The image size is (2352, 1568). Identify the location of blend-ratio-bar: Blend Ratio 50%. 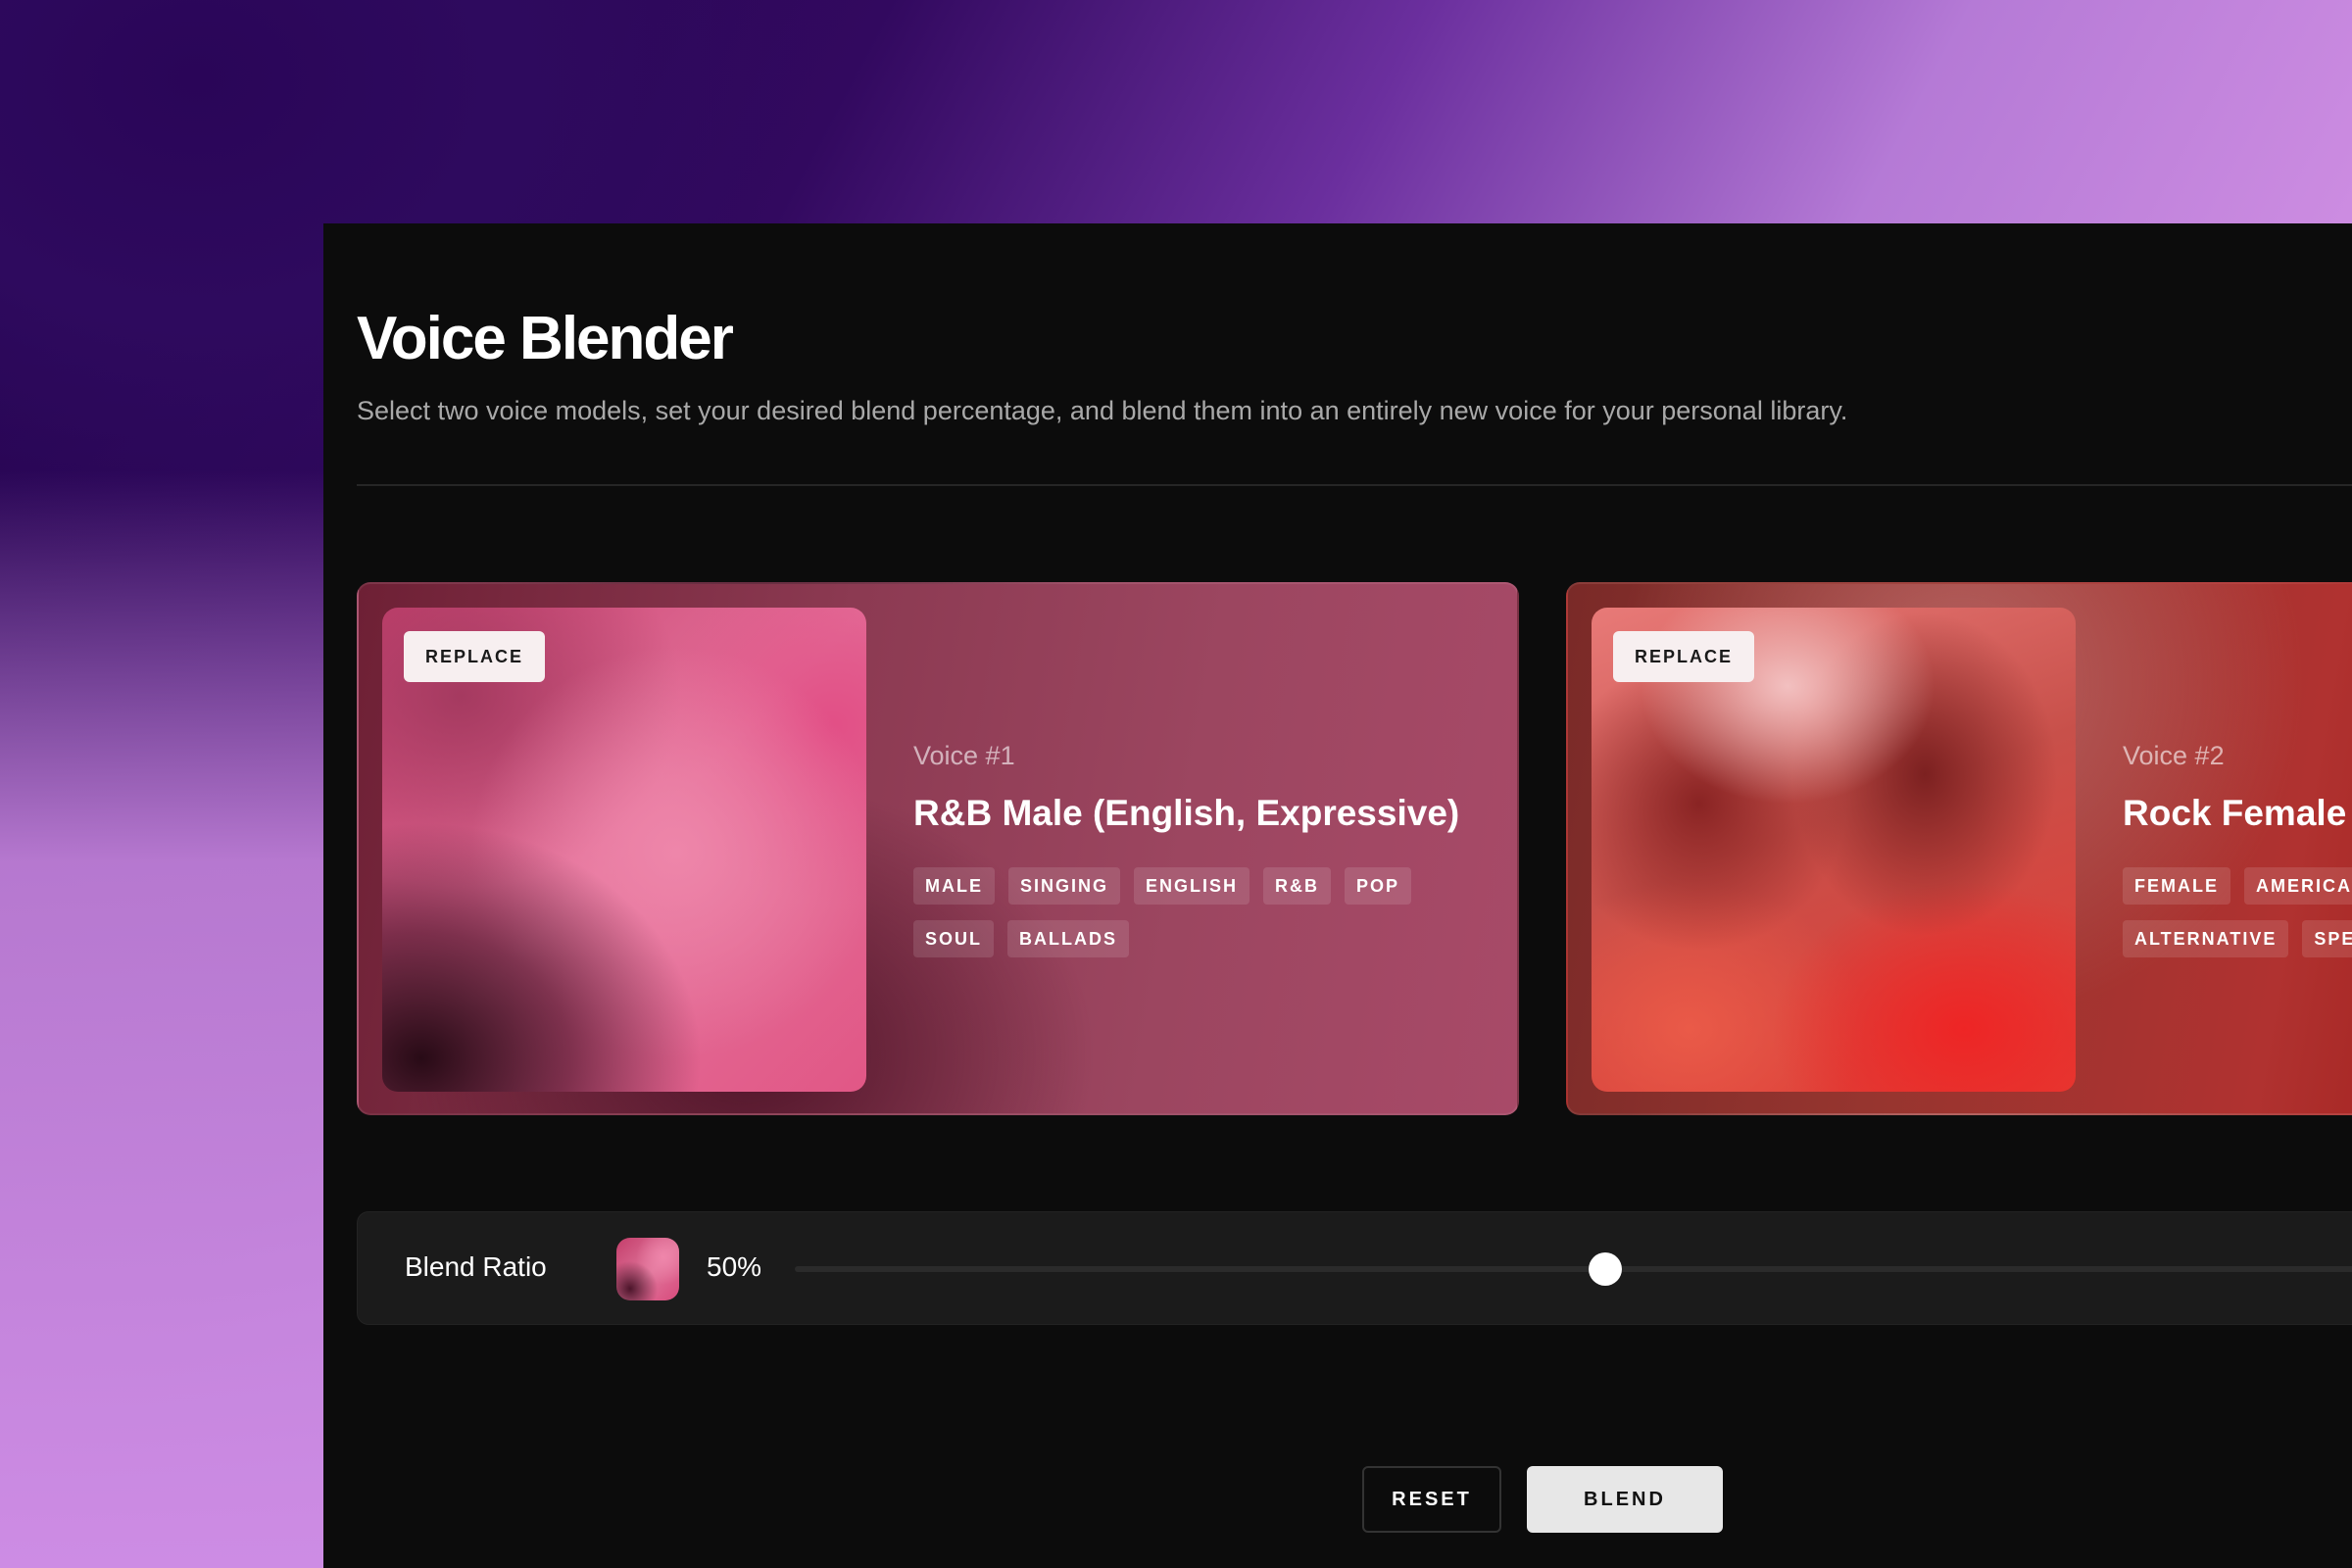
(1354, 1268).